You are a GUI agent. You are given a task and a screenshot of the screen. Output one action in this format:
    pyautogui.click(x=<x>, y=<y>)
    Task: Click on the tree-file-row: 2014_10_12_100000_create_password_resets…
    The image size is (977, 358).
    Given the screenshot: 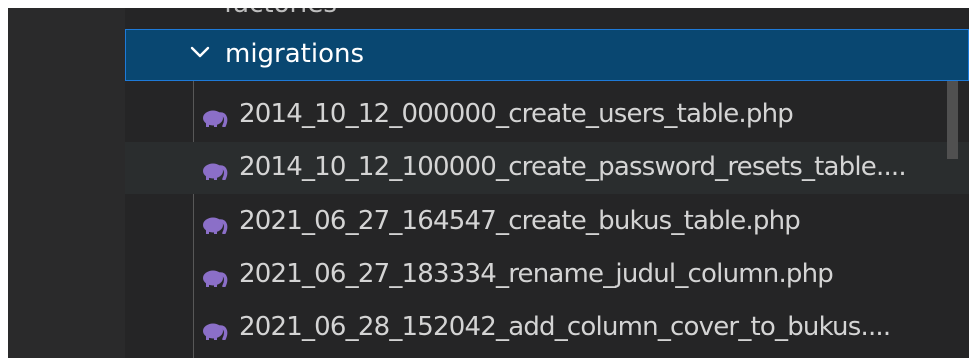 What is the action you would take?
    pyautogui.click(x=547, y=168)
    